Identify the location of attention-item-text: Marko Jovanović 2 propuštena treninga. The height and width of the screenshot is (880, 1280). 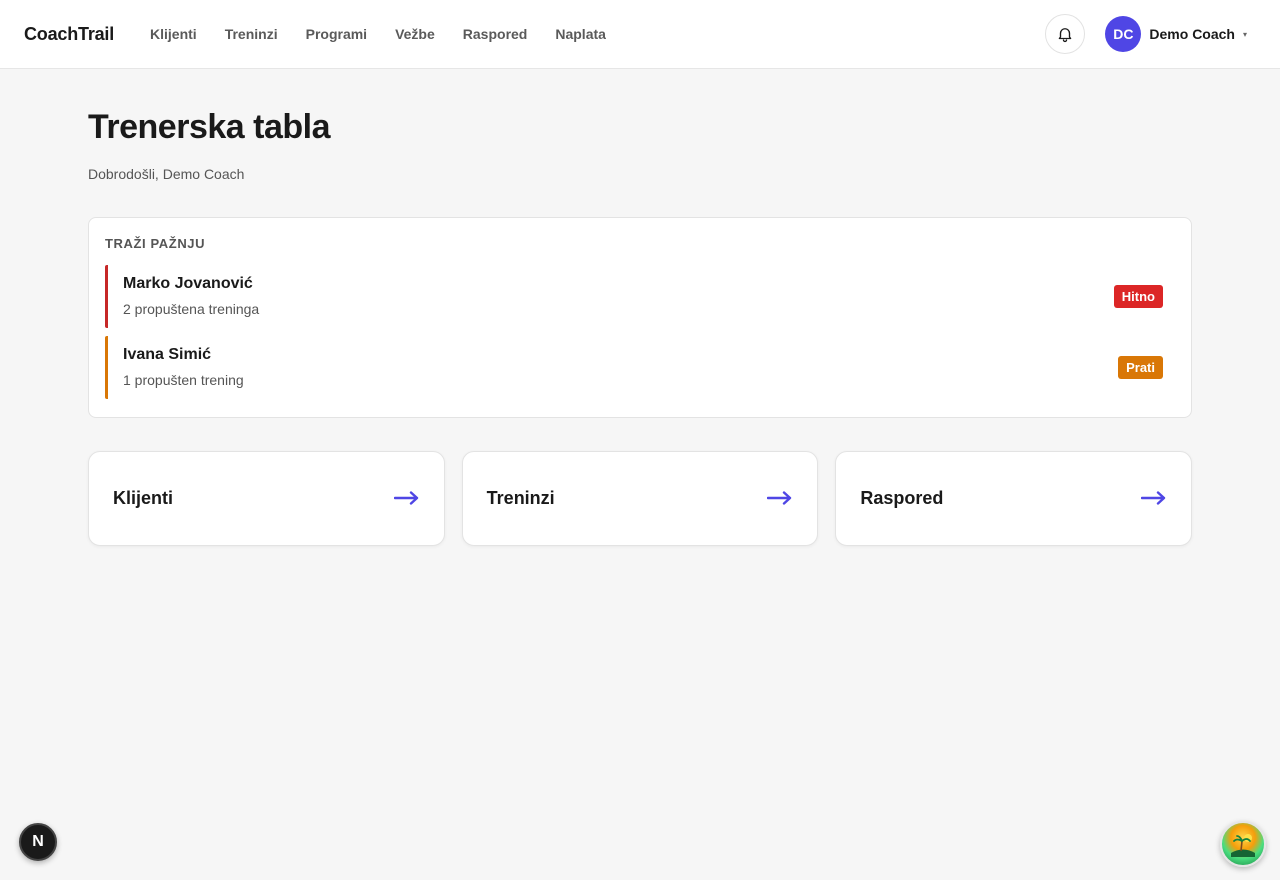
(618, 296).